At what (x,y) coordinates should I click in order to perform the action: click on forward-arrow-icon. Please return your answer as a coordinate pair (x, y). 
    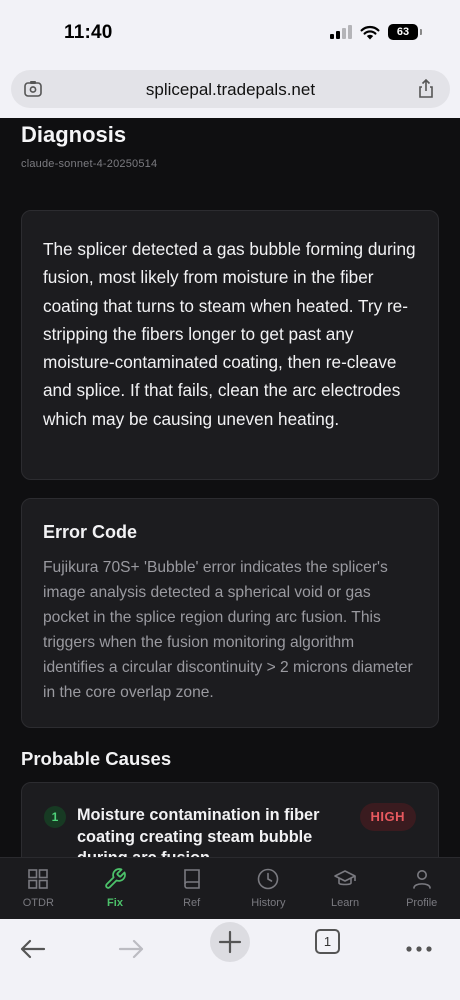
    Looking at the image, I should click on (131, 949).